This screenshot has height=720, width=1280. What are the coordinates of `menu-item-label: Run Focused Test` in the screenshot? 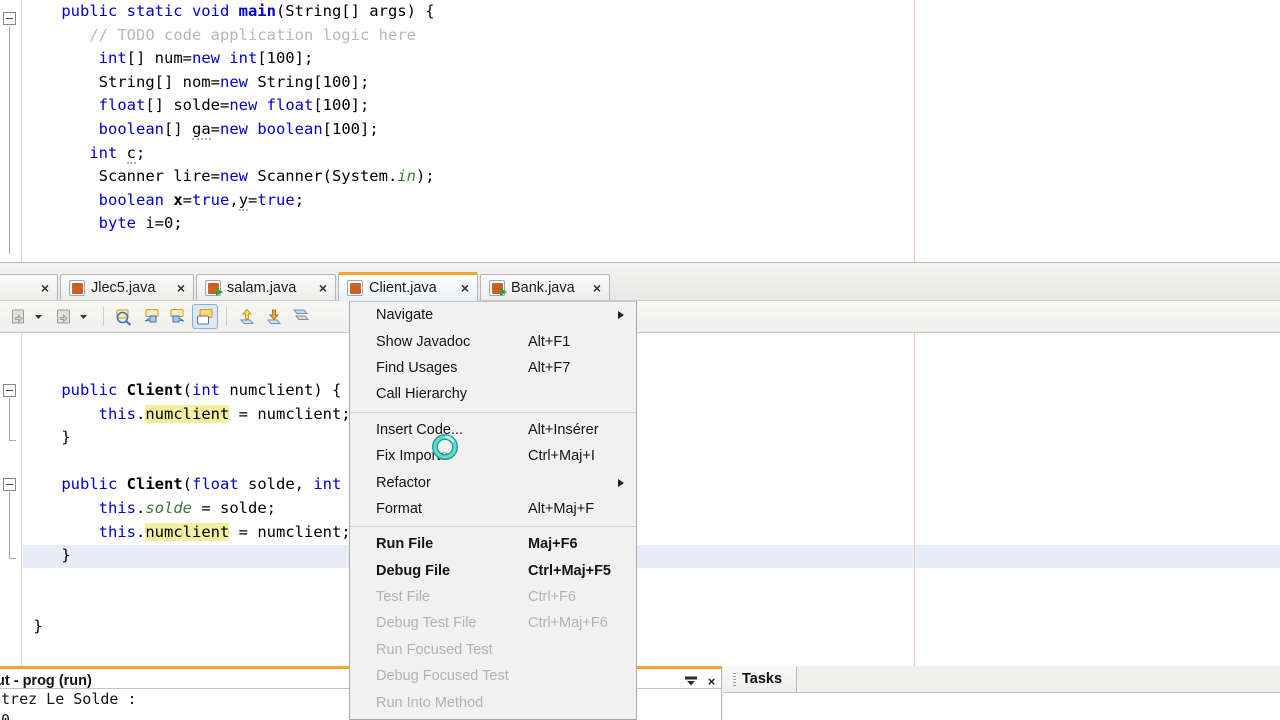 It's located at (434, 649).